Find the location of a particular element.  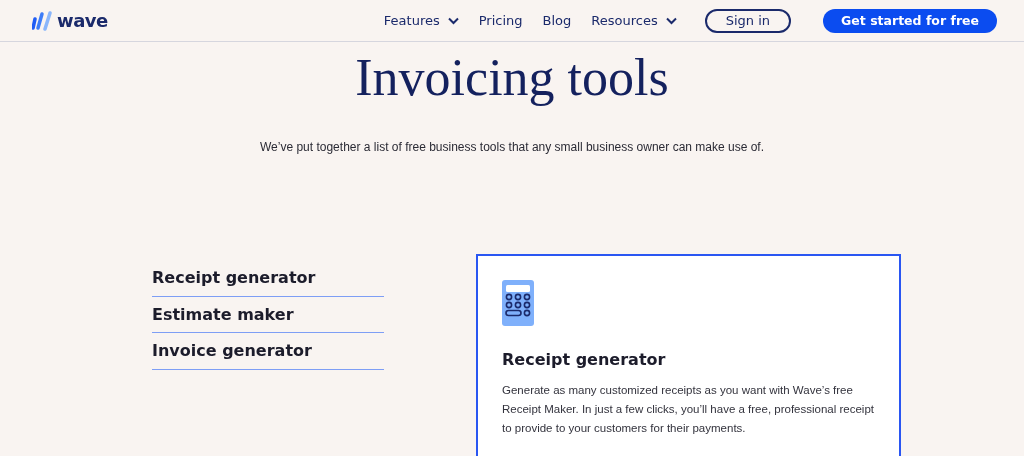

card-description: Generate as many customized receipts as you want with Wave’s free Receipt Maker. In just a few clicks, you’ll have a free, professional receipt to provide to your customers for their payments. is located at coordinates (688, 409).